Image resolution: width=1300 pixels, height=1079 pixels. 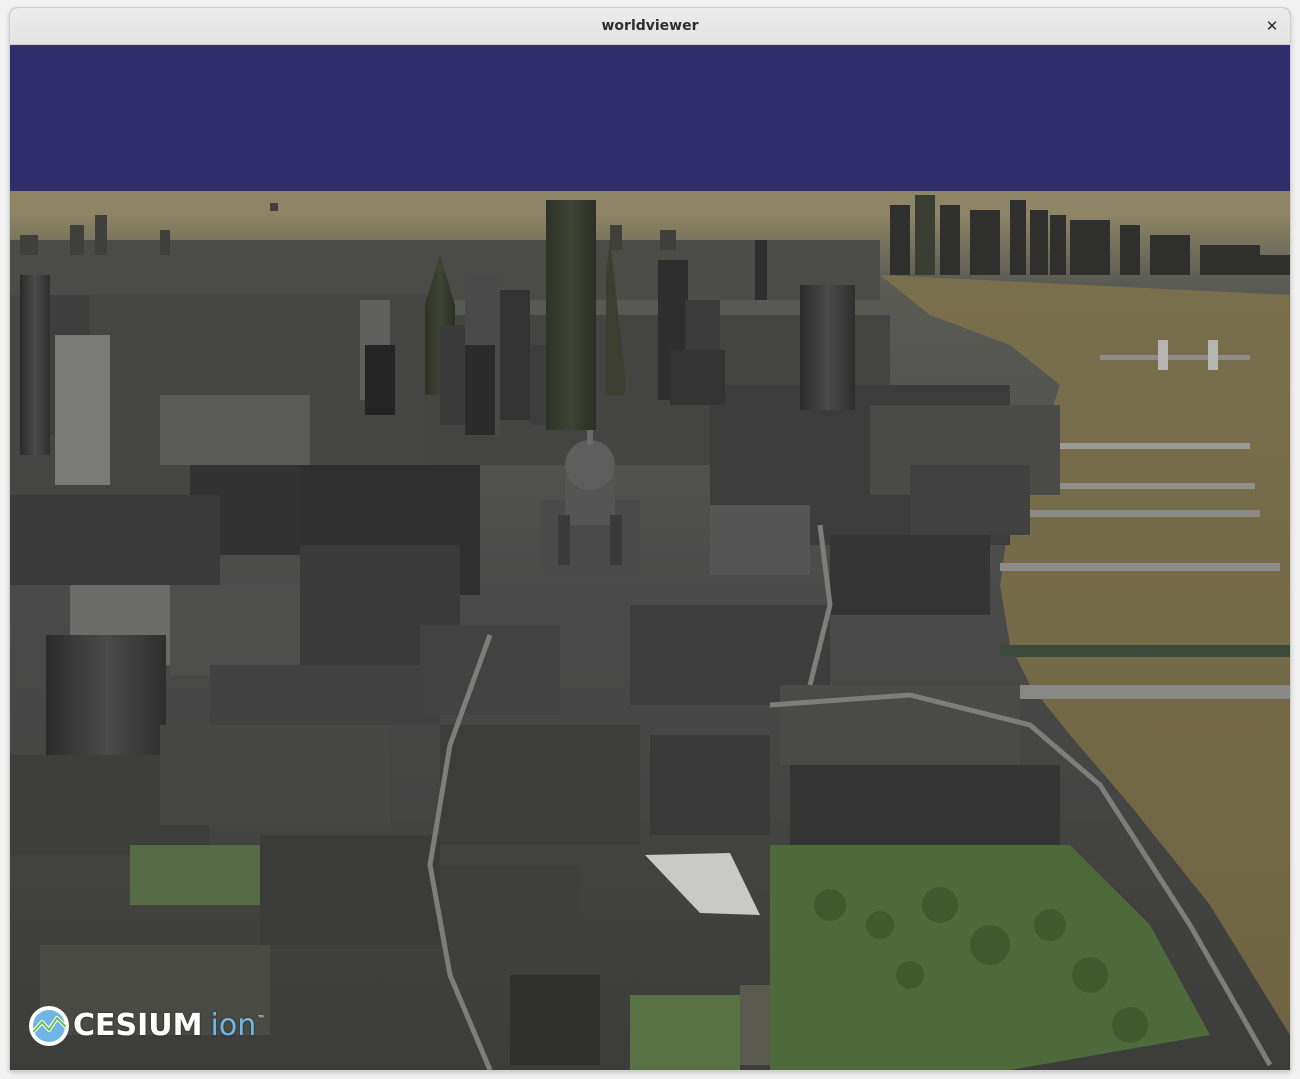 What do you see at coordinates (261, 1018) in the screenshot?
I see `logo-trademark: ™` at bounding box center [261, 1018].